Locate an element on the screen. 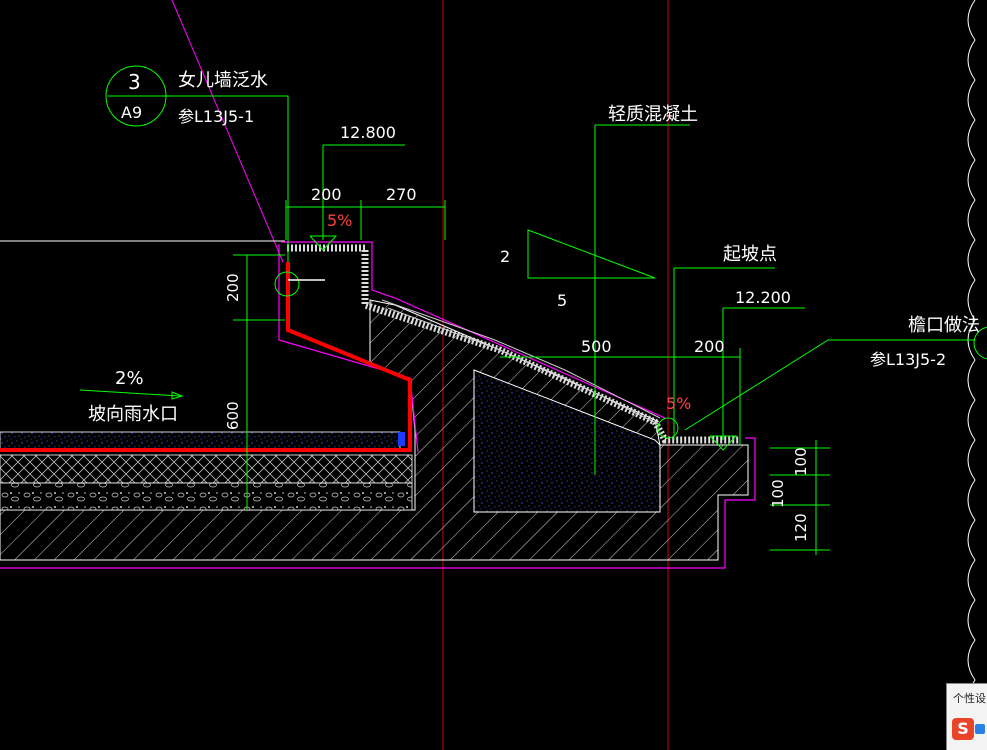 Image resolution: width=987 pixels, height=750 pixels. dim-100-b: 100 is located at coordinates (778, 493).